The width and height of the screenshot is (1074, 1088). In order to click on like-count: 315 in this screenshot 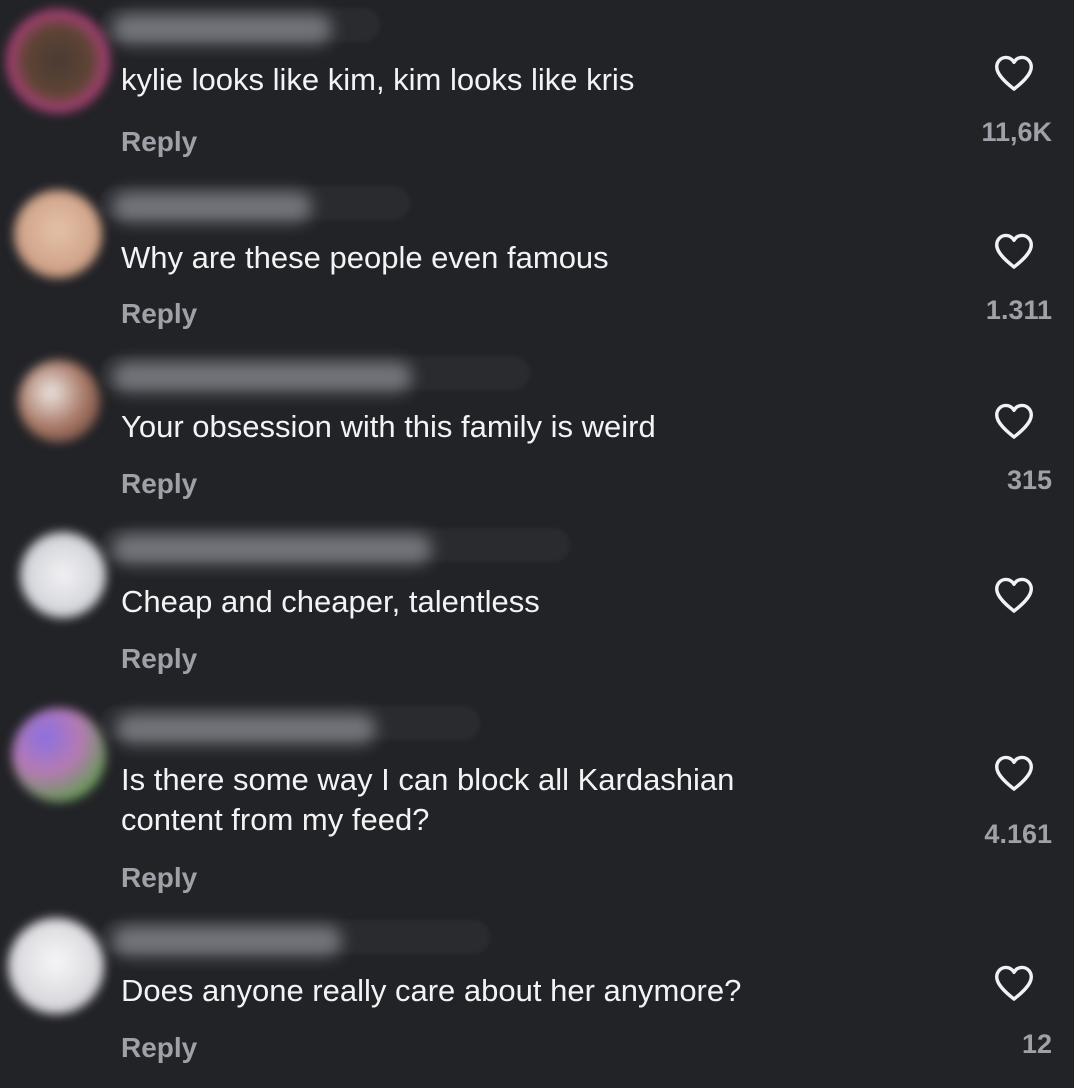, I will do `click(1029, 480)`.